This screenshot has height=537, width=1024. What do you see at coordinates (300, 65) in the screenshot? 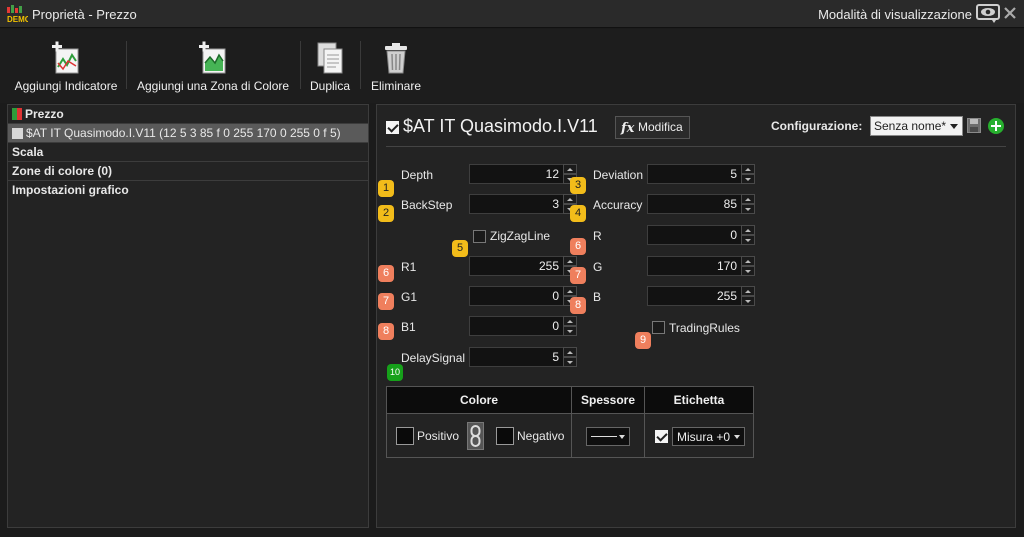
I see `toolbar-separator` at bounding box center [300, 65].